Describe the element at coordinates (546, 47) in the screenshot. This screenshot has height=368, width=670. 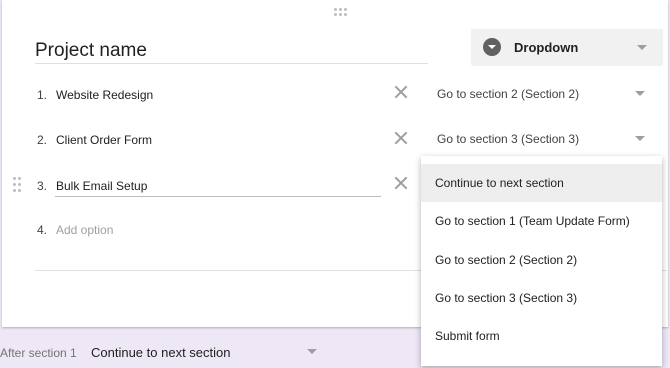
I see `question-type-label: Dropdown` at that location.